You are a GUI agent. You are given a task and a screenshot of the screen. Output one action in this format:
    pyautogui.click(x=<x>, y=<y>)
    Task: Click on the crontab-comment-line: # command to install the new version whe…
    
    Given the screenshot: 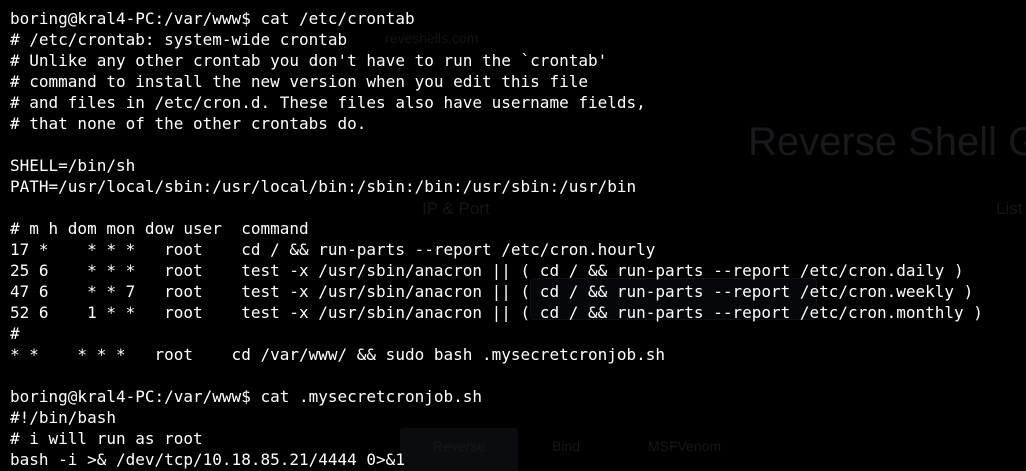 What is the action you would take?
    pyautogui.click(x=299, y=81)
    